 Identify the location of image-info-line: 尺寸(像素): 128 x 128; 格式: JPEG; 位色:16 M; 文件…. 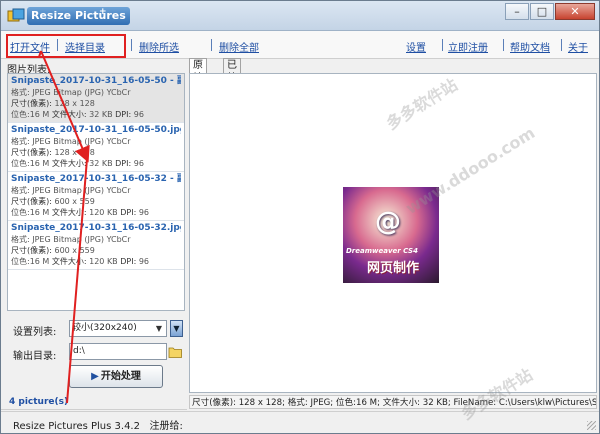
(393, 402).